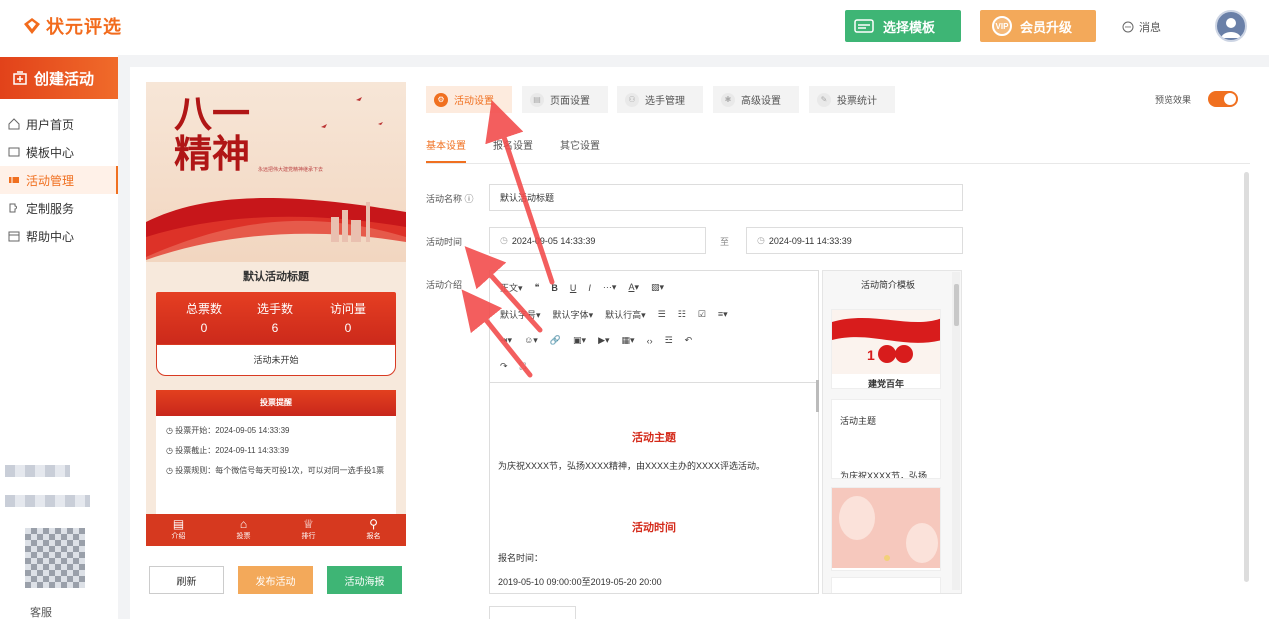 This screenshot has height=619, width=1269. Describe the element at coordinates (520, 314) in the screenshot. I see `font-size-dropdown: 默认字号▾` at that location.